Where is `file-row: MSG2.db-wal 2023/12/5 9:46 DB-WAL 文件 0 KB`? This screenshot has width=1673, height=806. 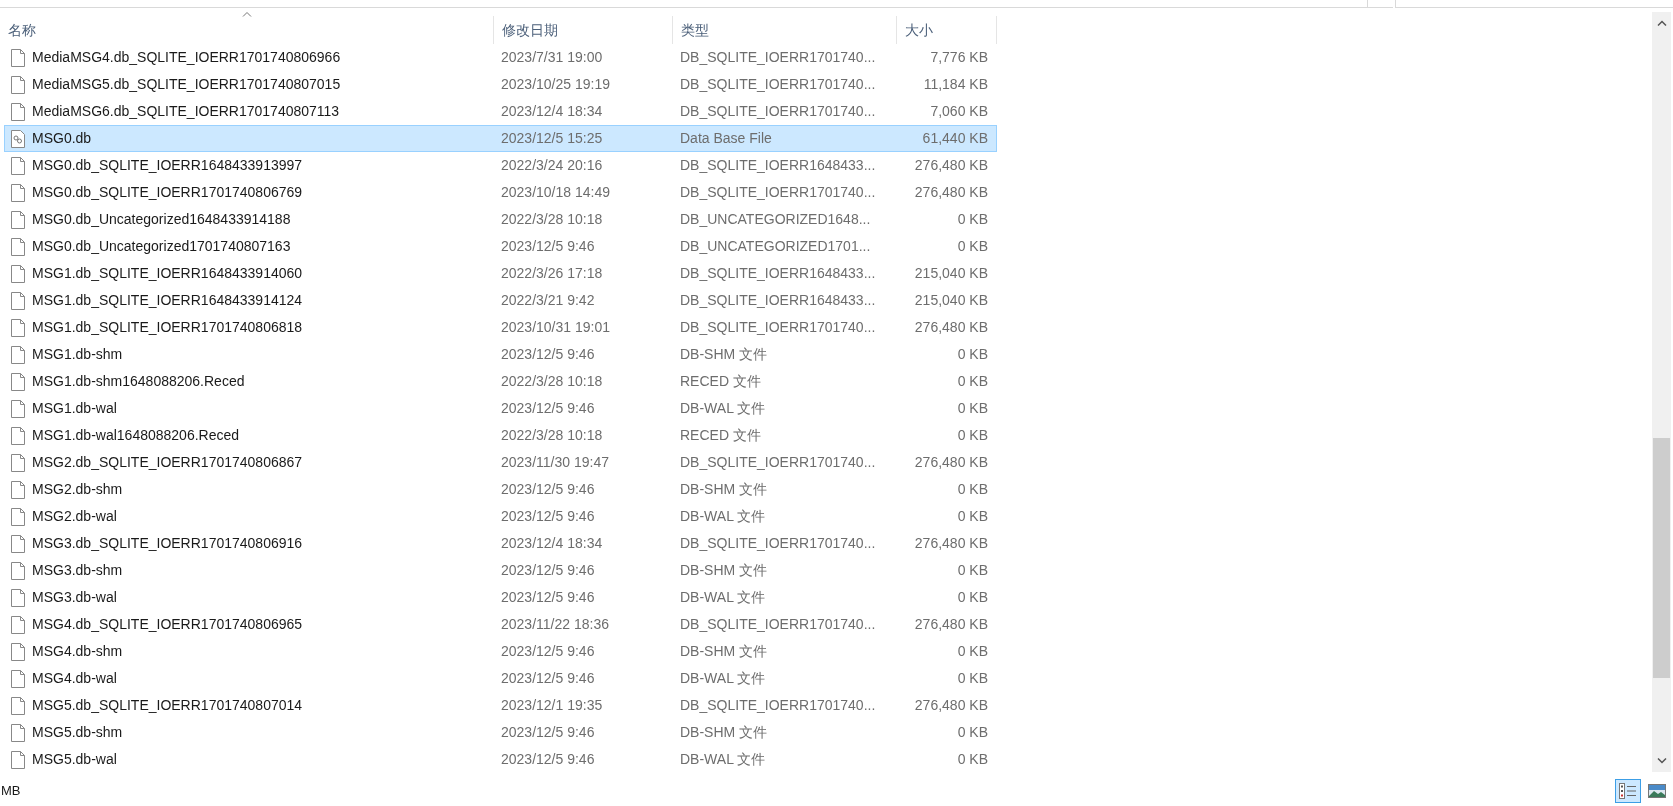 file-row: MSG2.db-wal 2023/12/5 9:46 DB-WAL 文件 0 KB is located at coordinates (500, 516).